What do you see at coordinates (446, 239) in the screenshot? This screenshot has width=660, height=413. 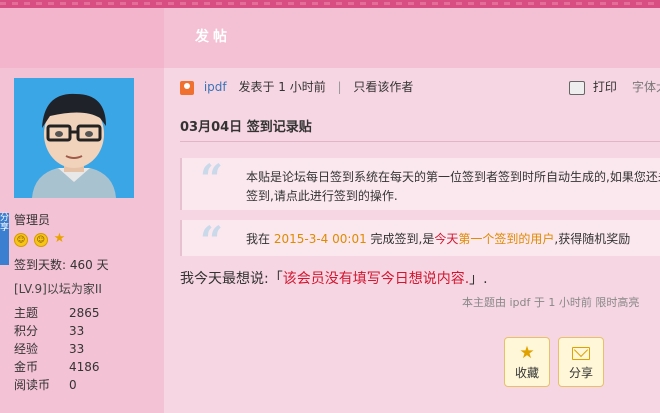 I see `sign-today: 今天` at bounding box center [446, 239].